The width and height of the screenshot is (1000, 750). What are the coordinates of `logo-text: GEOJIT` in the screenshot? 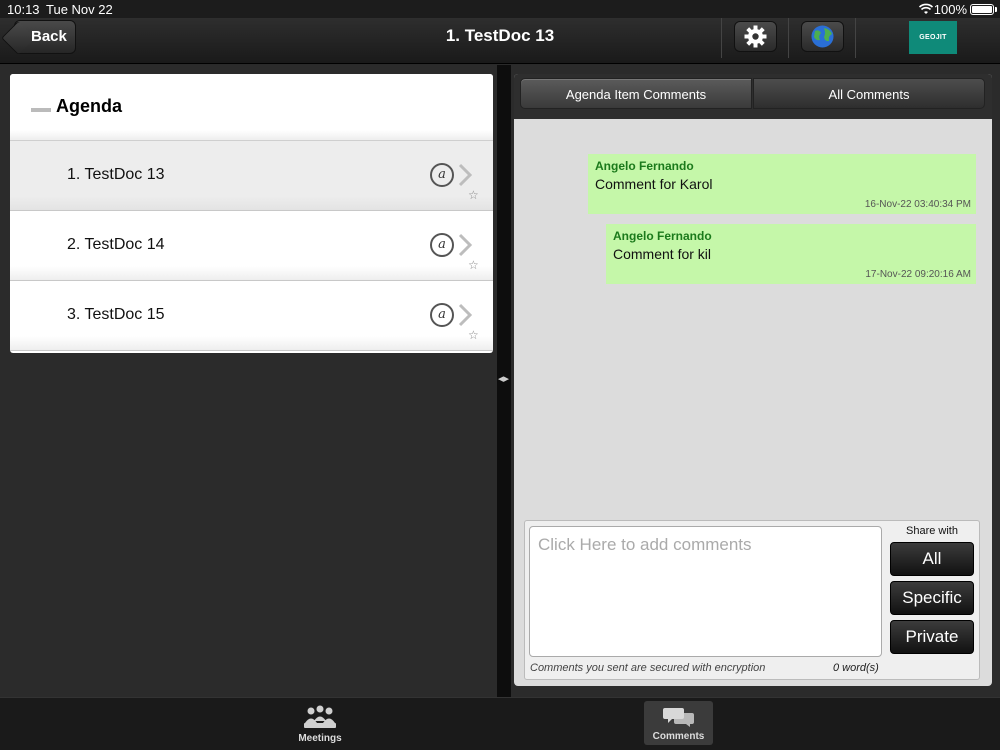 It's located at (933, 37).